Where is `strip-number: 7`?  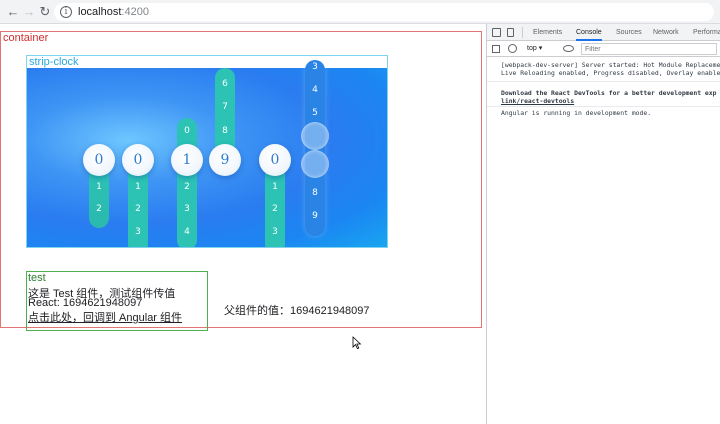
strip-number: 7 is located at coordinates (225, 107).